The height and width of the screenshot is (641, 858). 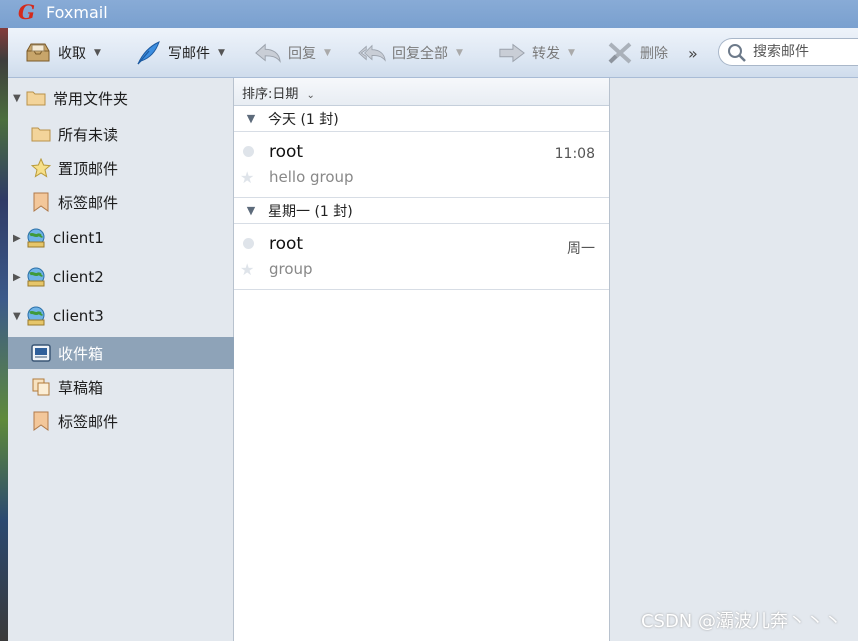 What do you see at coordinates (189, 54) in the screenshot?
I see `compose-label: 写邮件` at bounding box center [189, 54].